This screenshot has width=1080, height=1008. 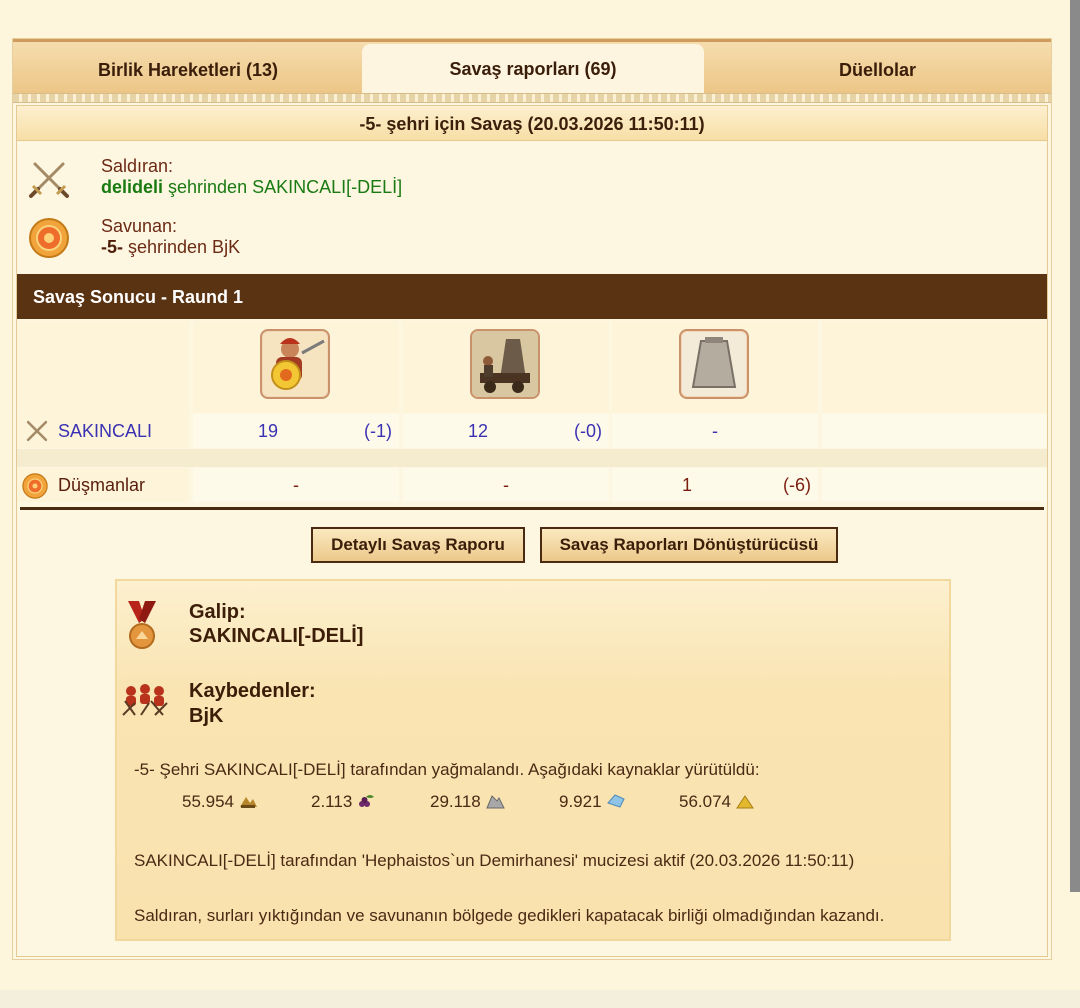 I want to click on unit-cell-hoplite, so click(x=296, y=367).